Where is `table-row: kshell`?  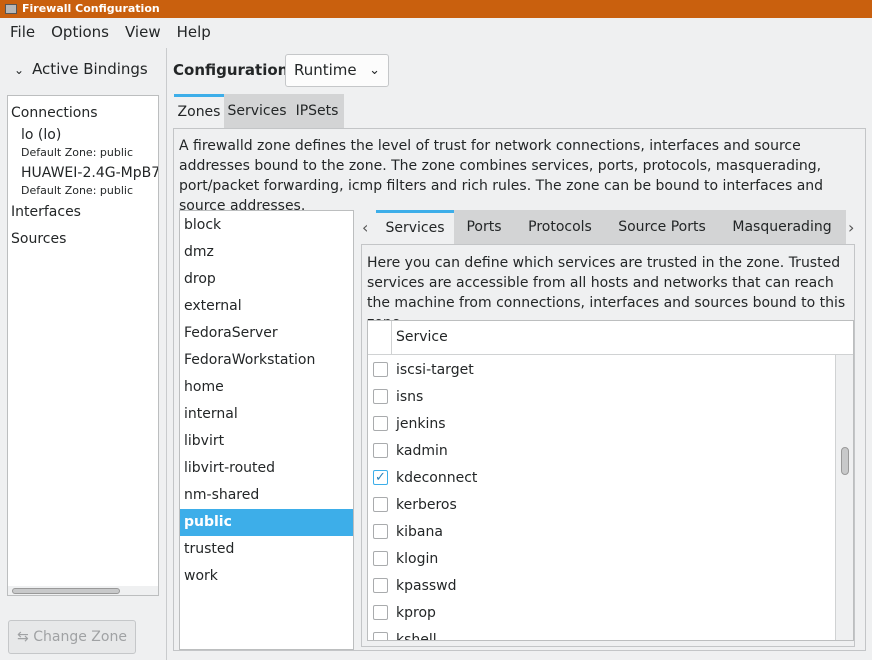
table-row: kshell is located at coordinates (610, 633).